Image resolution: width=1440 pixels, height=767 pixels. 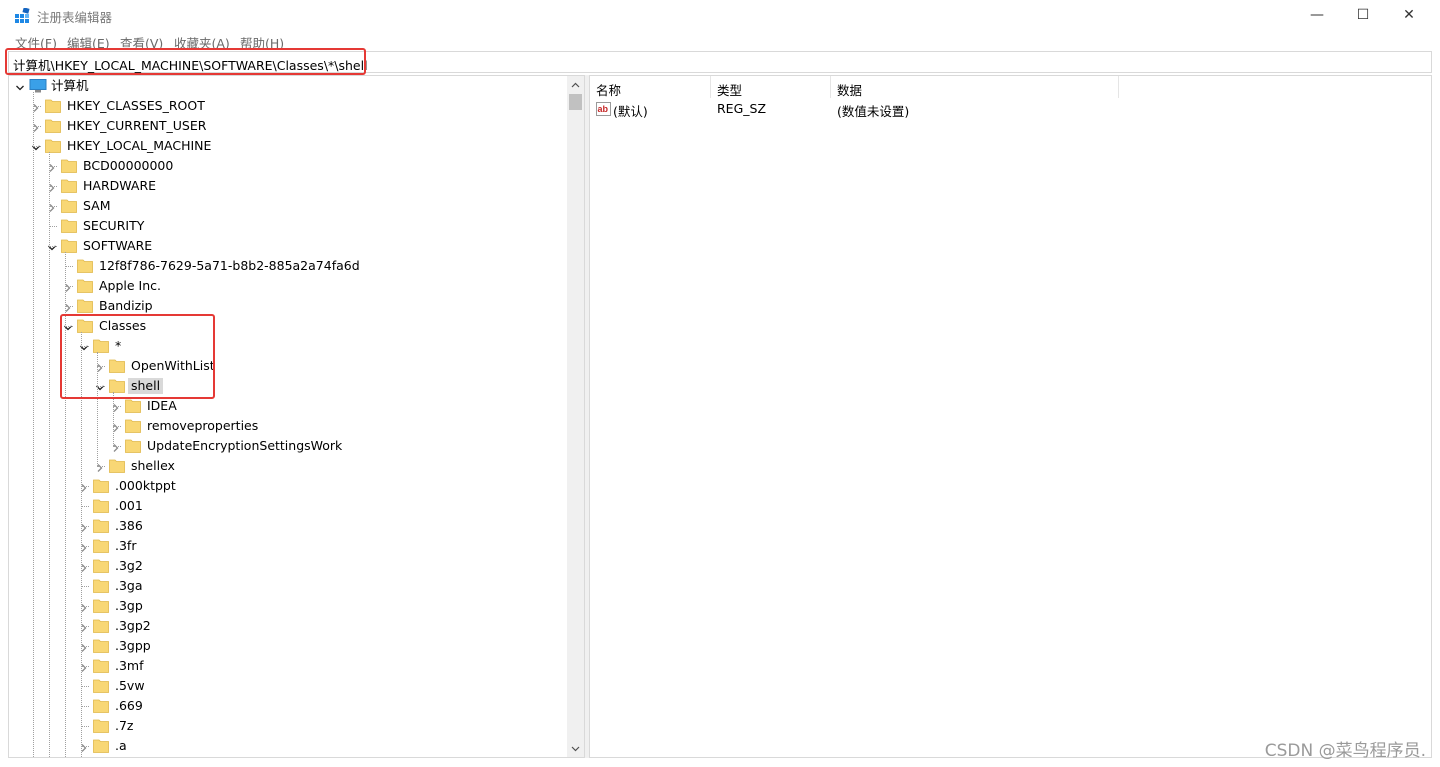 I want to click on tree-node-label: .3gp2, so click(x=133, y=625).